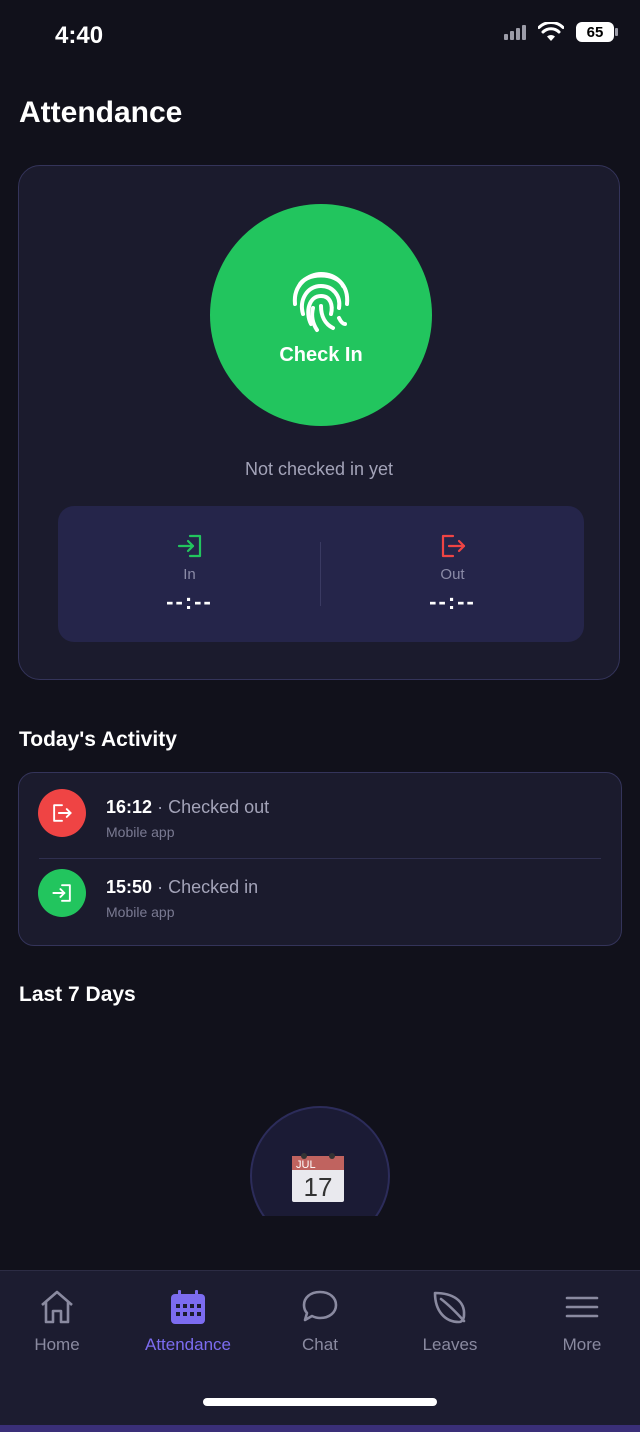  What do you see at coordinates (321, 354) in the screenshot?
I see `check-in-label: Check In` at bounding box center [321, 354].